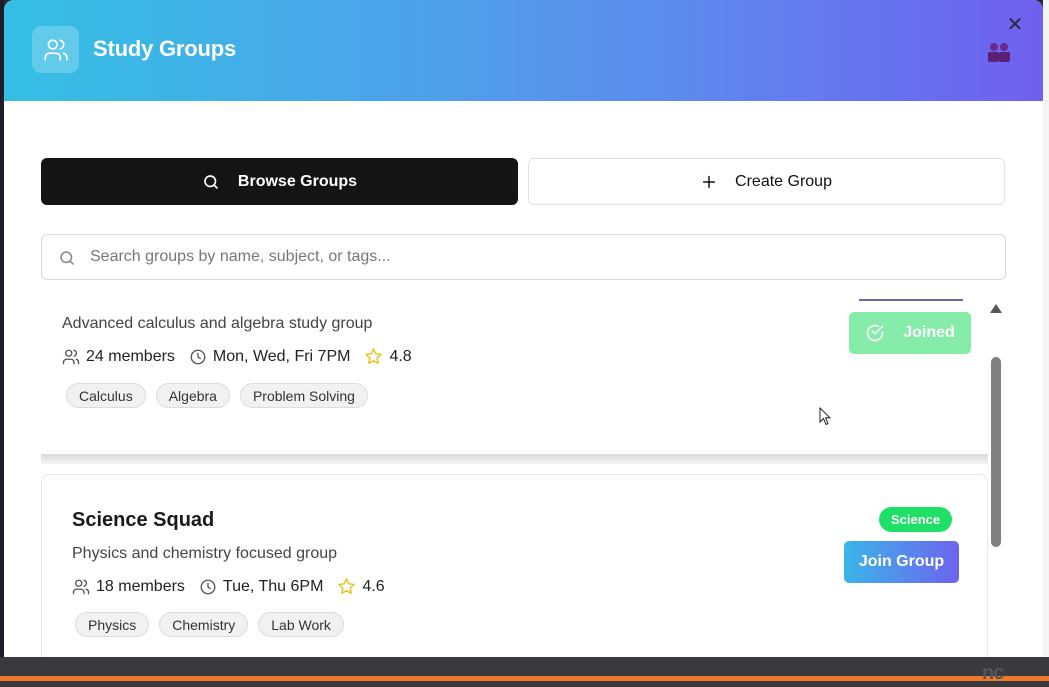  I want to click on rating-value: 4.6, so click(373, 586).